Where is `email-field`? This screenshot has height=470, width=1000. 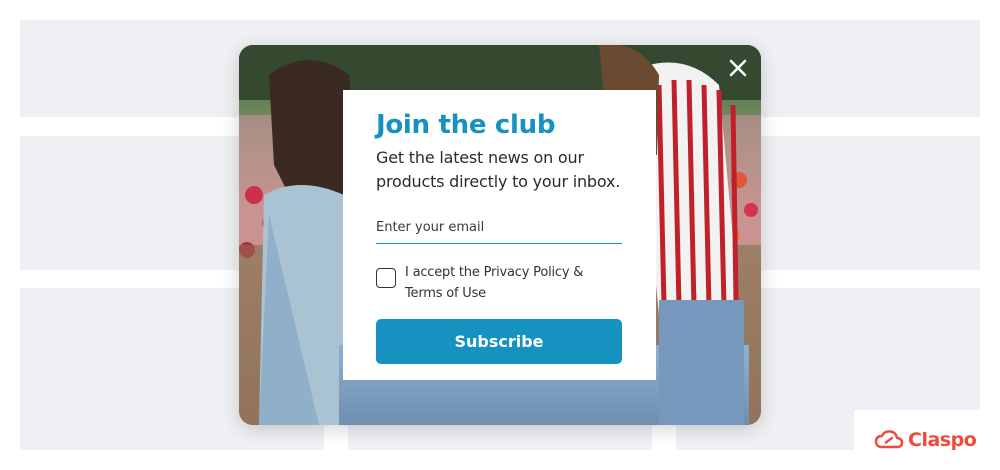
email-field is located at coordinates (499, 228).